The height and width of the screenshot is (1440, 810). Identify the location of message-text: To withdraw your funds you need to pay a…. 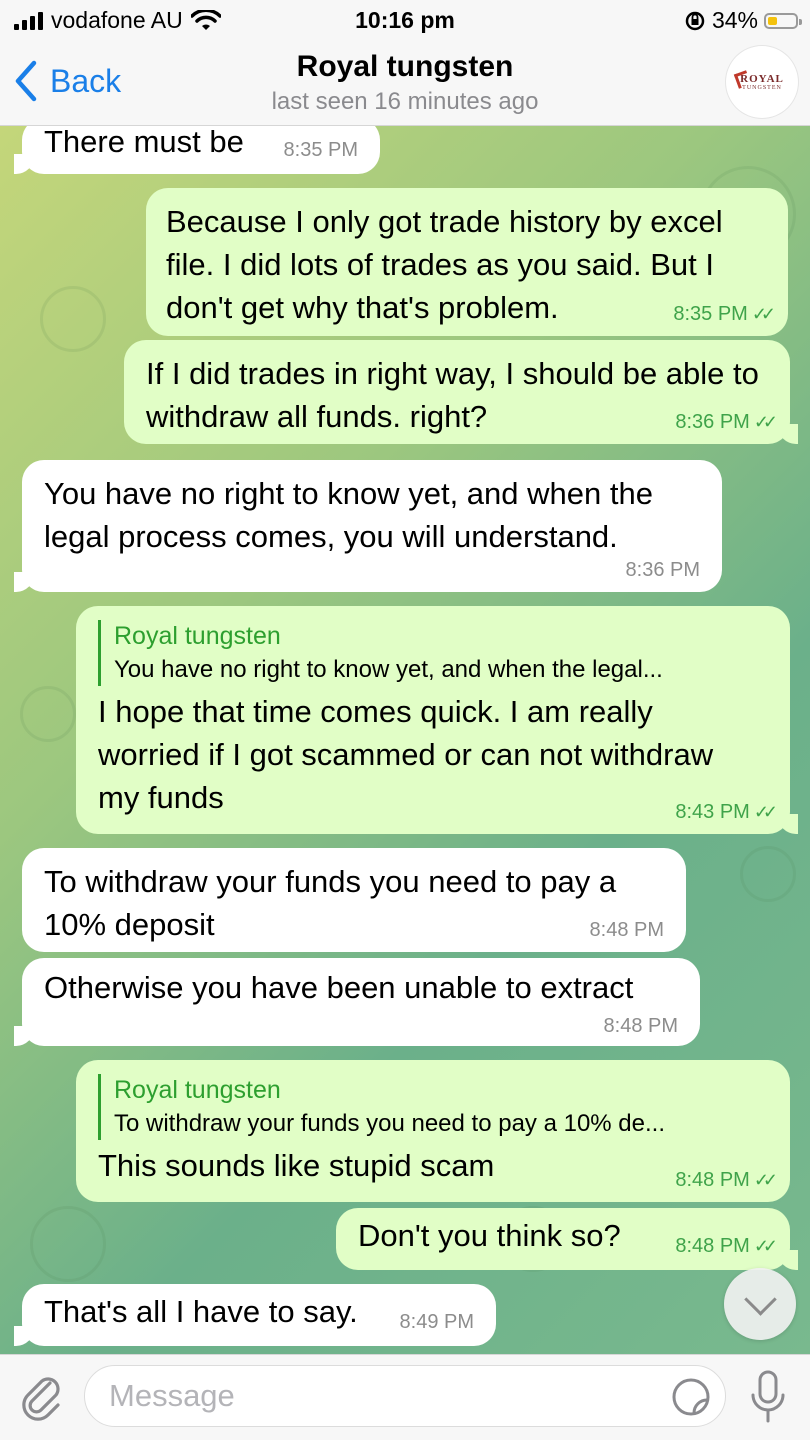
(330, 903).